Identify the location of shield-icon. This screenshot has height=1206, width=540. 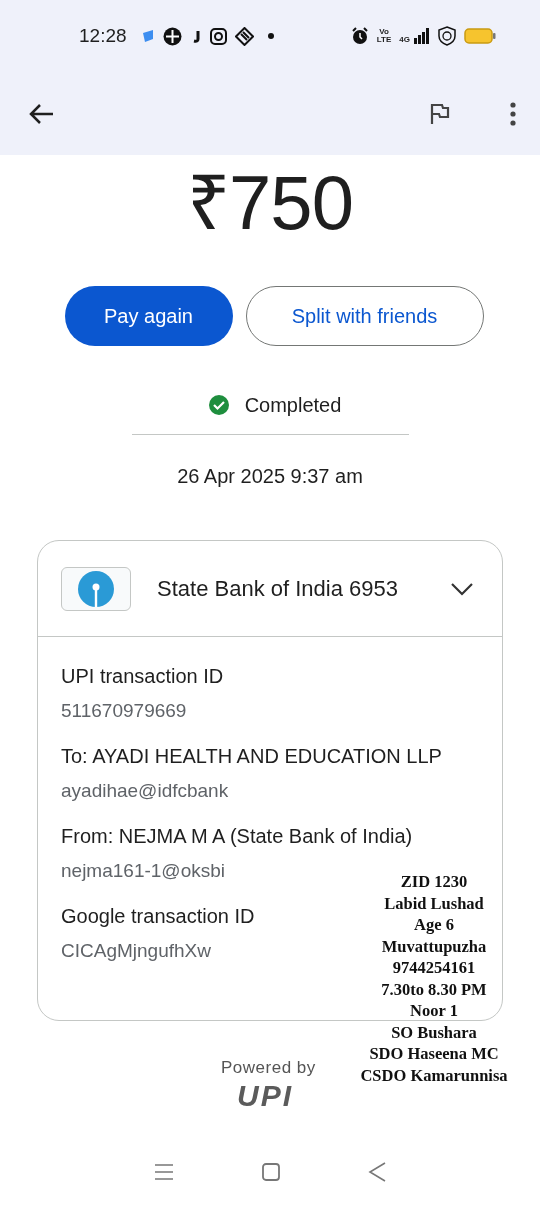
(447, 36).